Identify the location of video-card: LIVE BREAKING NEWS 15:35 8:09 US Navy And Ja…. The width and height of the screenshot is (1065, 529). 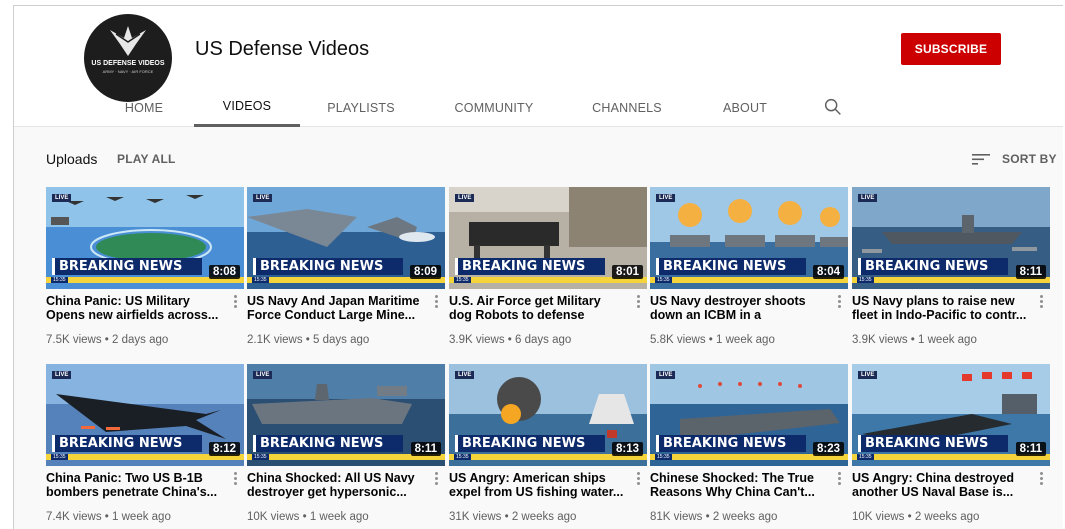
(346, 266).